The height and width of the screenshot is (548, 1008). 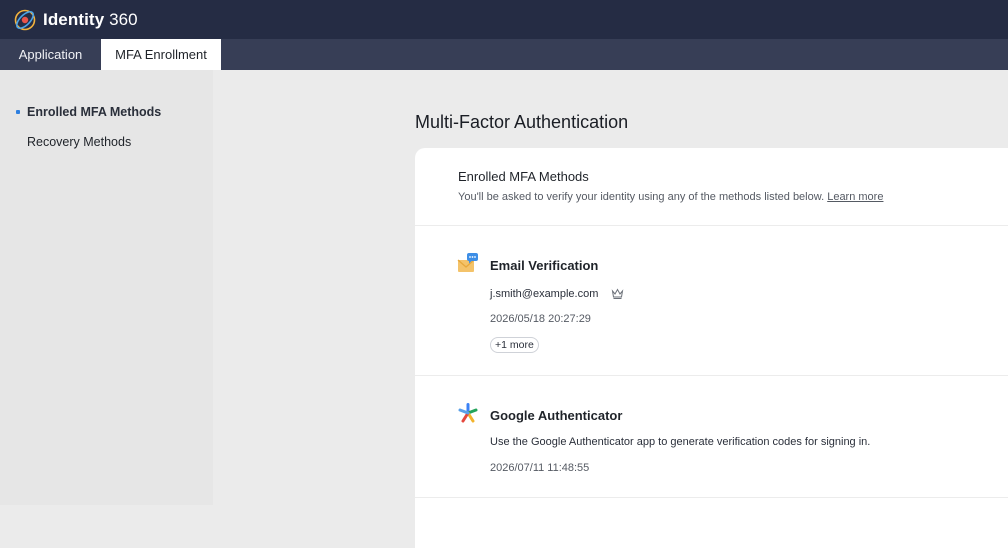 I want to click on method-timestamp: 2026/05/18 20:27:29, so click(x=540, y=319).